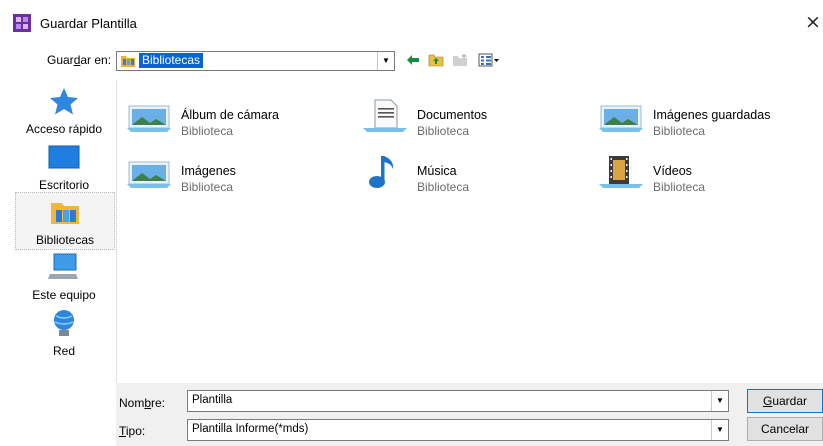 The width and height of the screenshot is (823, 446). I want to click on place-quick-access: Acceso rápido, so click(64, 110).